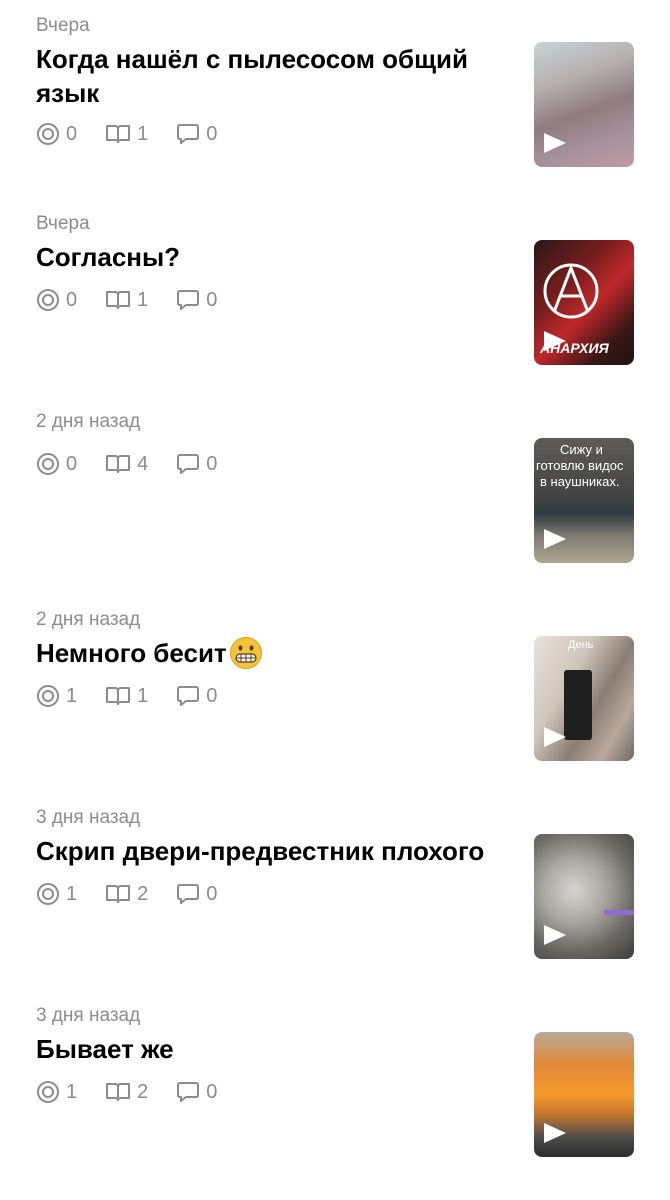 This screenshot has width=670, height=1200. What do you see at coordinates (335, 684) in the screenshot?
I see `post-item: 2 дня назад Немного бесит 1 1 0 День` at bounding box center [335, 684].